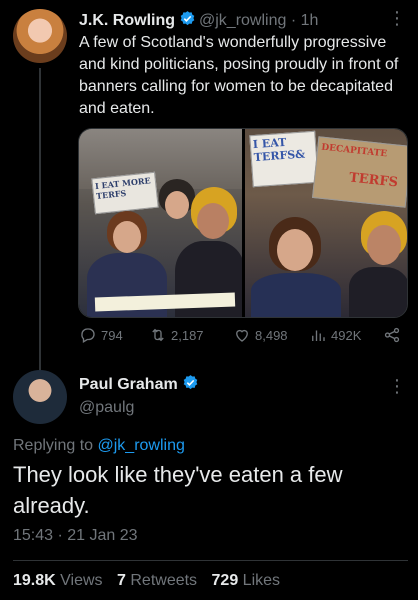  What do you see at coordinates (141, 445) in the screenshot?
I see `replying-to-link: @jk_rowling` at bounding box center [141, 445].